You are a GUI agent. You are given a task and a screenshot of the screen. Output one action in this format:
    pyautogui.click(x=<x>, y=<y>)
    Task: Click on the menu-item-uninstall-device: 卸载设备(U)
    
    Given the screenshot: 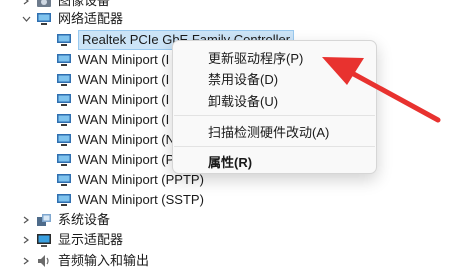 What is the action you would take?
    pyautogui.click(x=274, y=100)
    